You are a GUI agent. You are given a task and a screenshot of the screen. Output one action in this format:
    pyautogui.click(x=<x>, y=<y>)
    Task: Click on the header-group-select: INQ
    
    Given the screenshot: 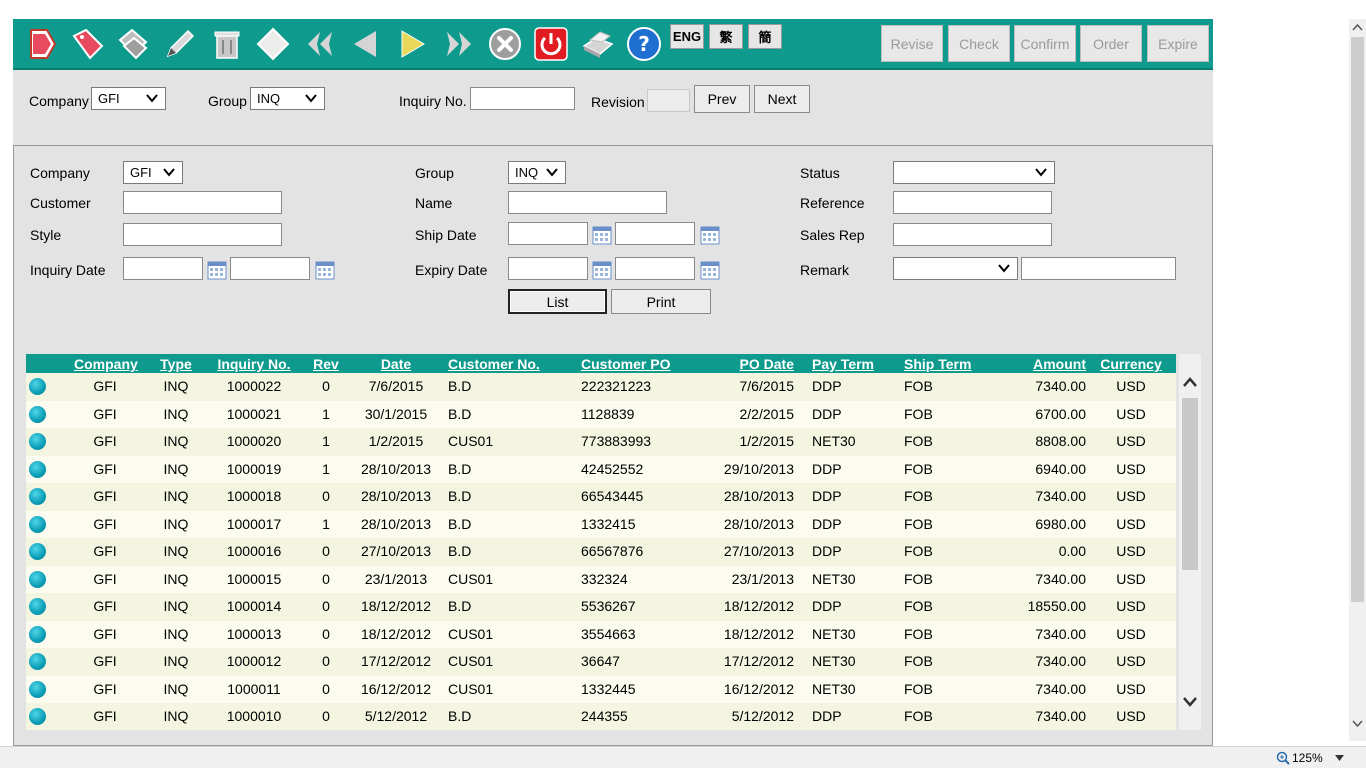 What is the action you would take?
    pyautogui.click(x=287, y=98)
    